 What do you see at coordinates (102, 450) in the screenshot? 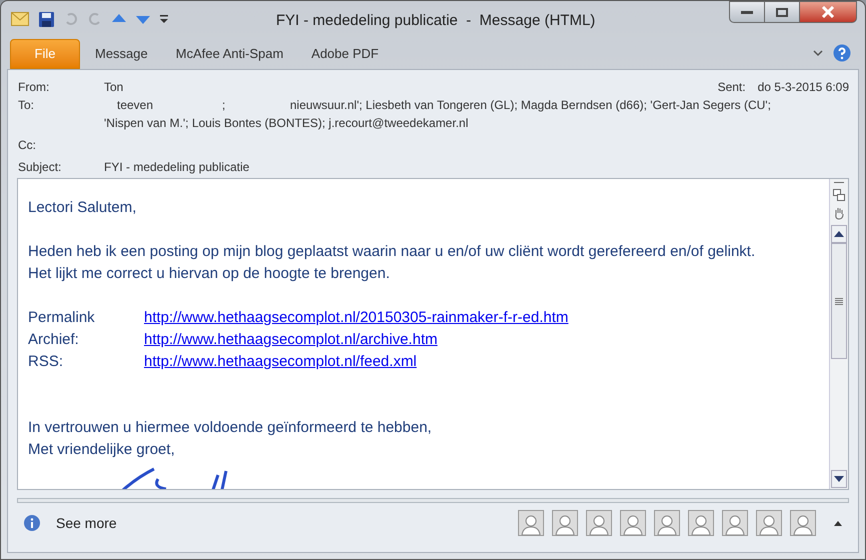
I see `body-paragraph: Met vriendelijke groet,` at bounding box center [102, 450].